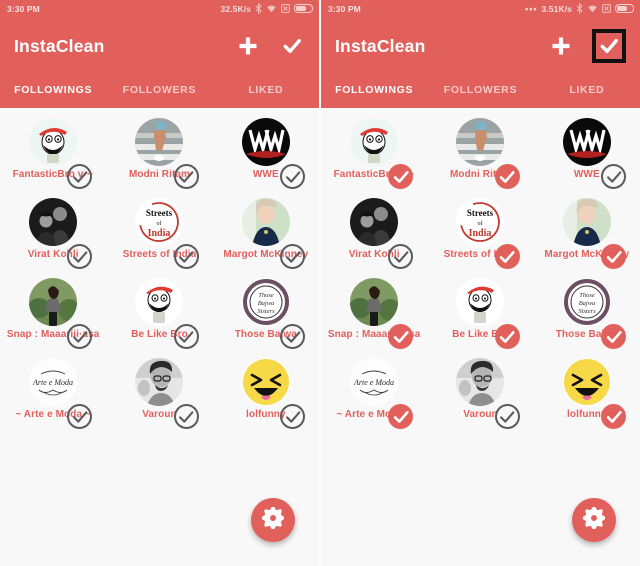 Image resolution: width=640 pixels, height=566 pixels. Describe the element at coordinates (592, 8) in the screenshot. I see `wifi-icon` at that location.